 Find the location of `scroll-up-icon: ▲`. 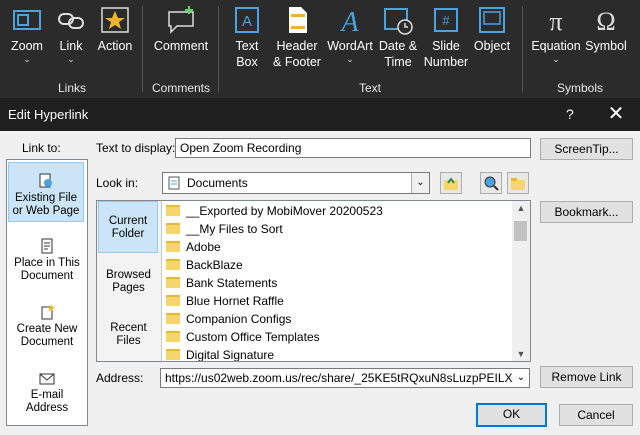

scroll-up-icon: ▲ is located at coordinates (521, 208).